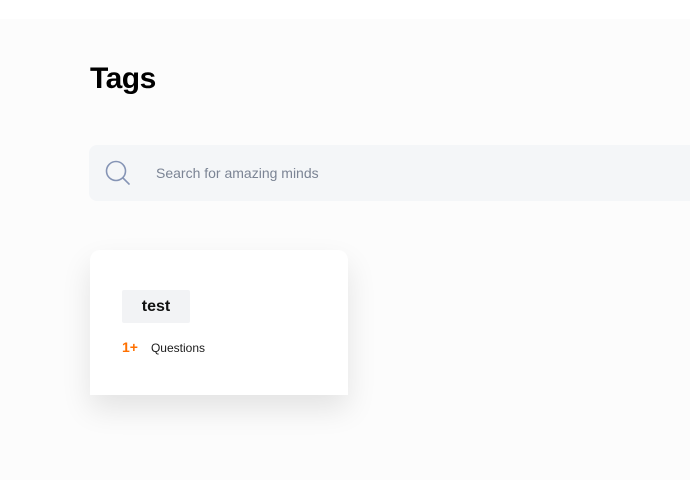  I want to click on tag-meta: 1+ Questions, so click(163, 347).